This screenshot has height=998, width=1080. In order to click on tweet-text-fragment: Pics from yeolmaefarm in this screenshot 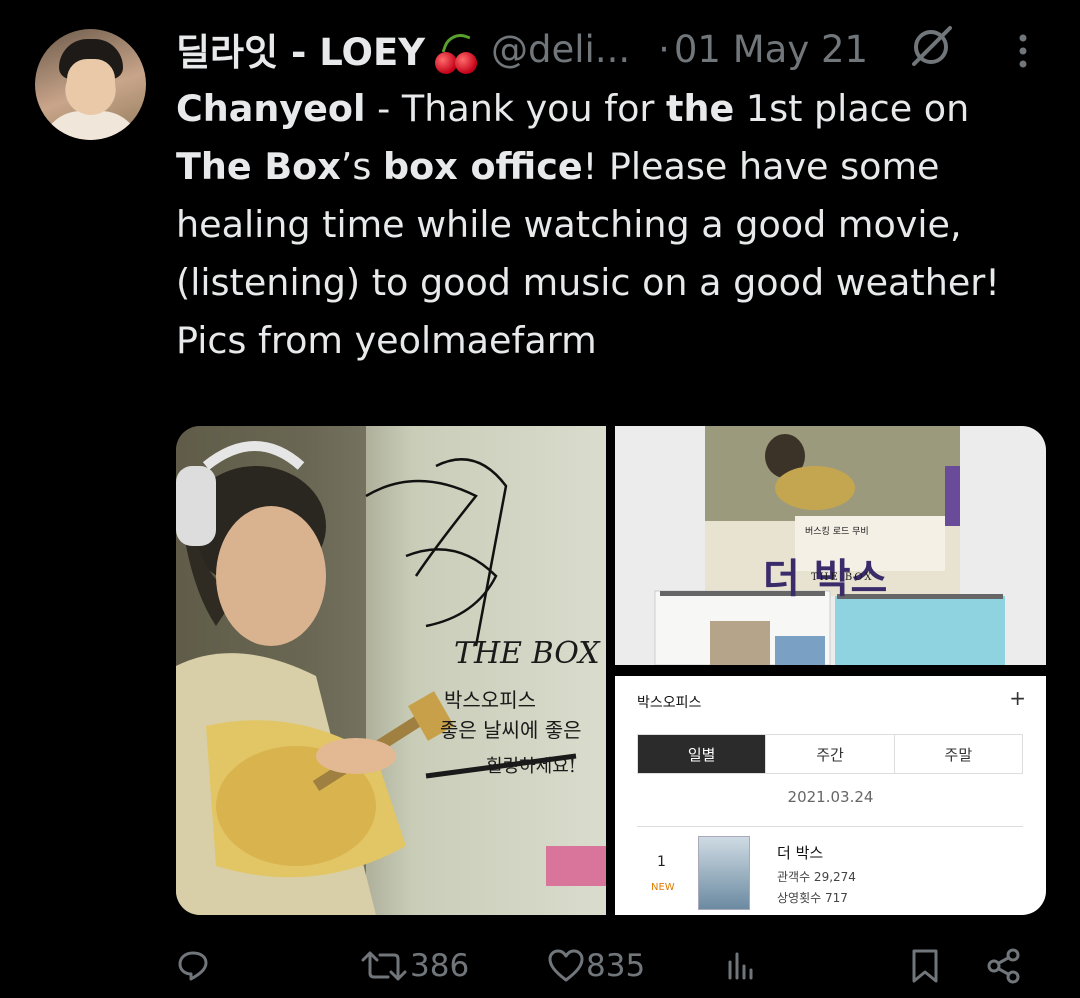, I will do `click(386, 340)`.